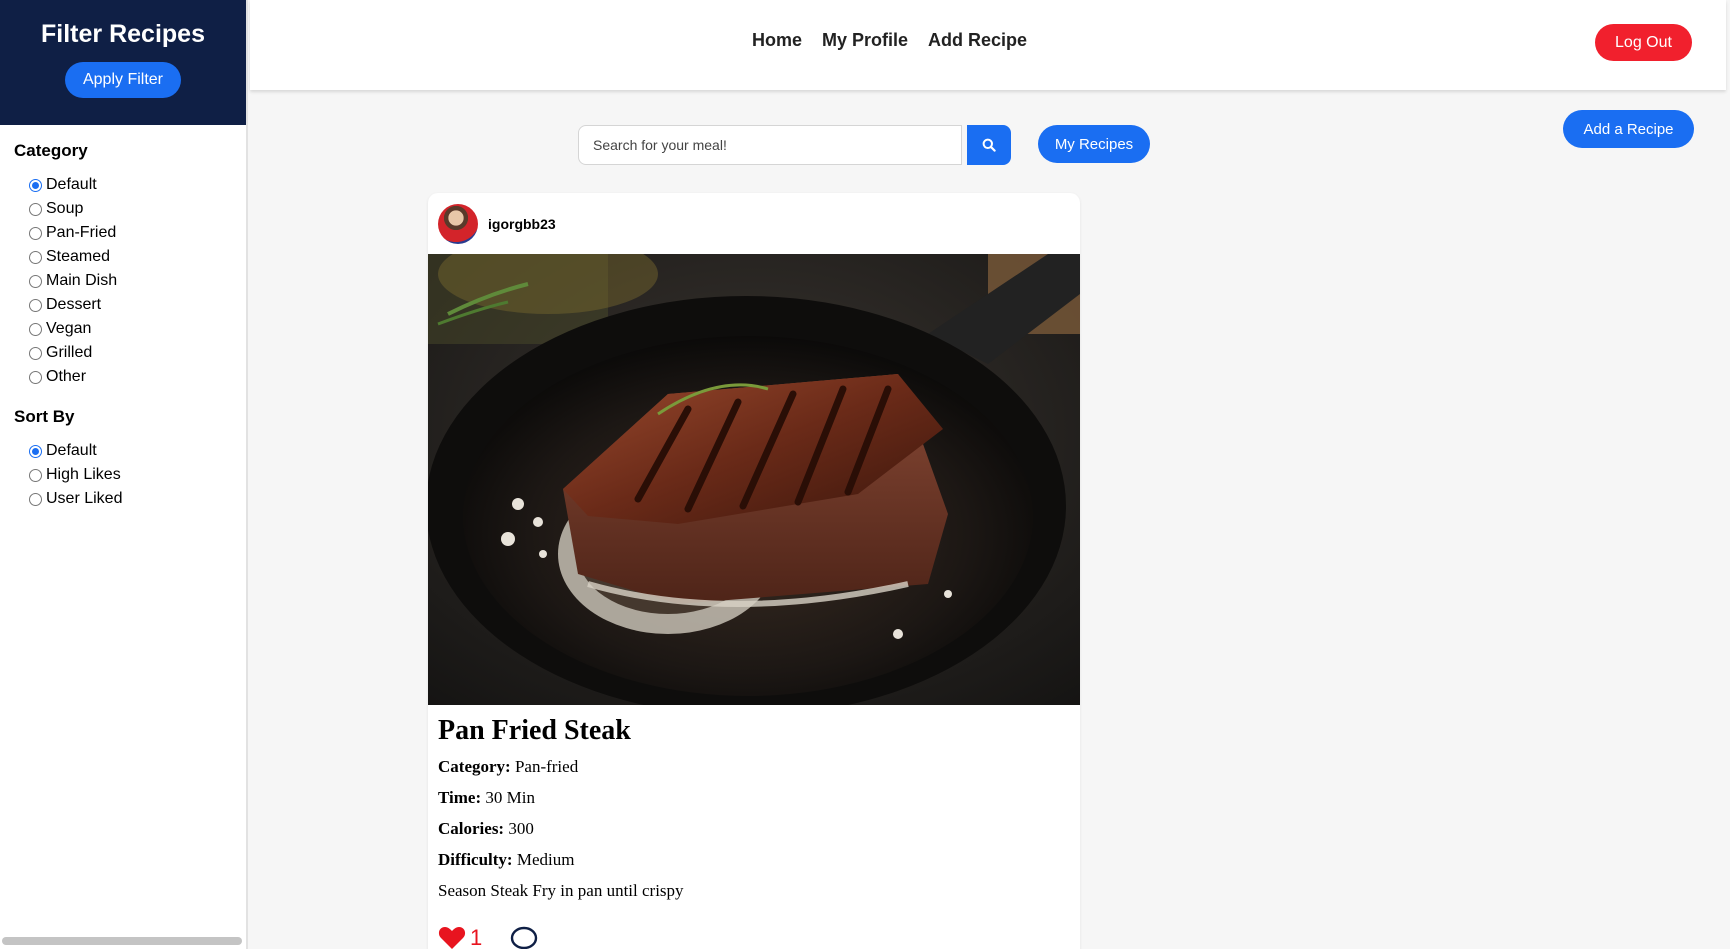 This screenshot has height=949, width=1730. I want to click on my-recipes-button: My Recipes, so click(1094, 144).